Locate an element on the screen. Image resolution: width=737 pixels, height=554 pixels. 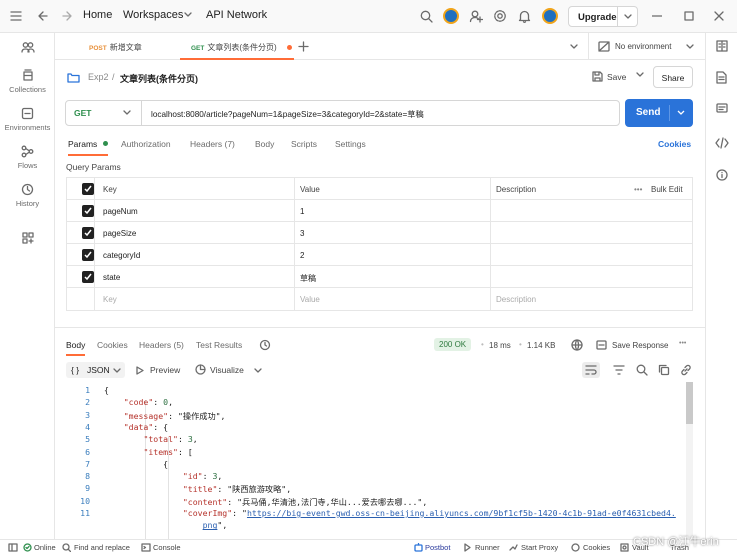
copy-icon is located at coordinates (664, 370).